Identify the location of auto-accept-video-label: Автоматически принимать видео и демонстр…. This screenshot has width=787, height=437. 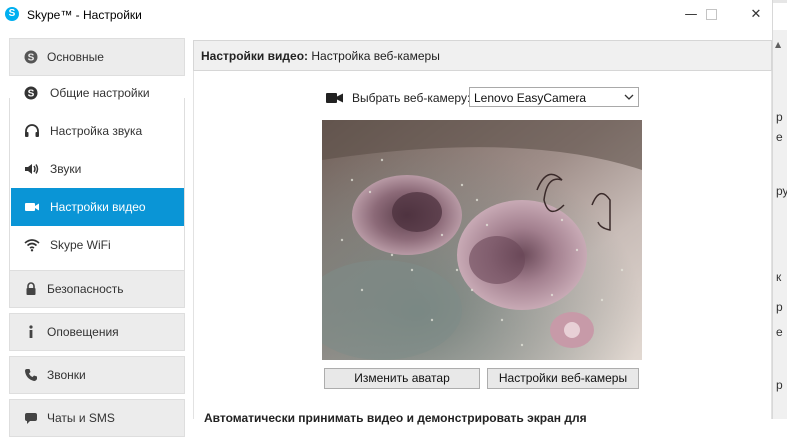
(395, 418).